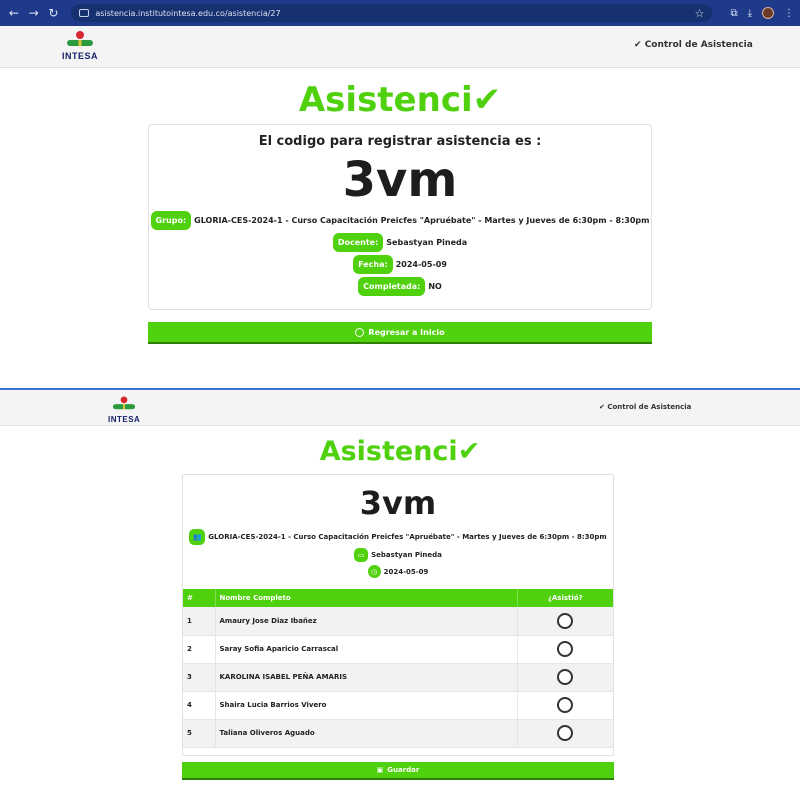 Image resolution: width=800 pixels, height=800 pixels. I want to click on row-number: 2, so click(199, 649).